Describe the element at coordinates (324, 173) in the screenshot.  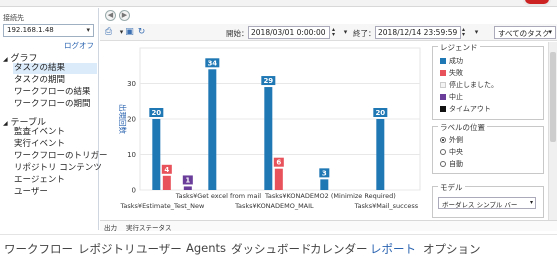
I see `data-label: 3` at that location.